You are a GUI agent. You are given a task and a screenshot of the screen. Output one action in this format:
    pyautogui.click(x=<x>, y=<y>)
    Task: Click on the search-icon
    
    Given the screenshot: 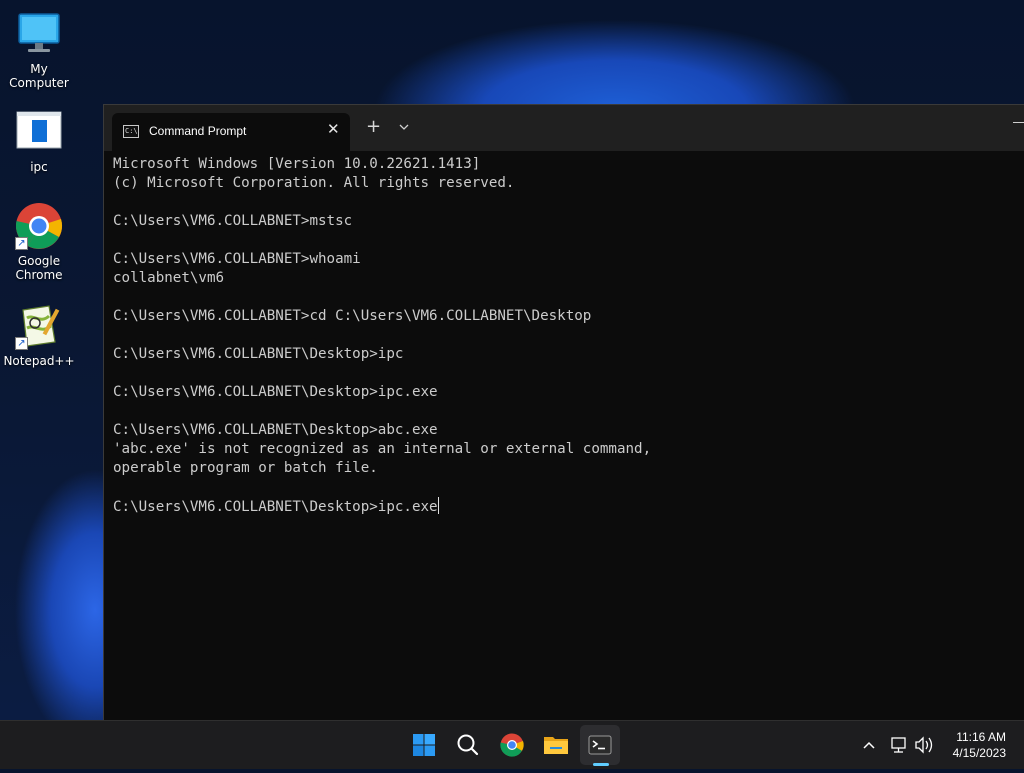 What is the action you would take?
    pyautogui.click(x=468, y=745)
    